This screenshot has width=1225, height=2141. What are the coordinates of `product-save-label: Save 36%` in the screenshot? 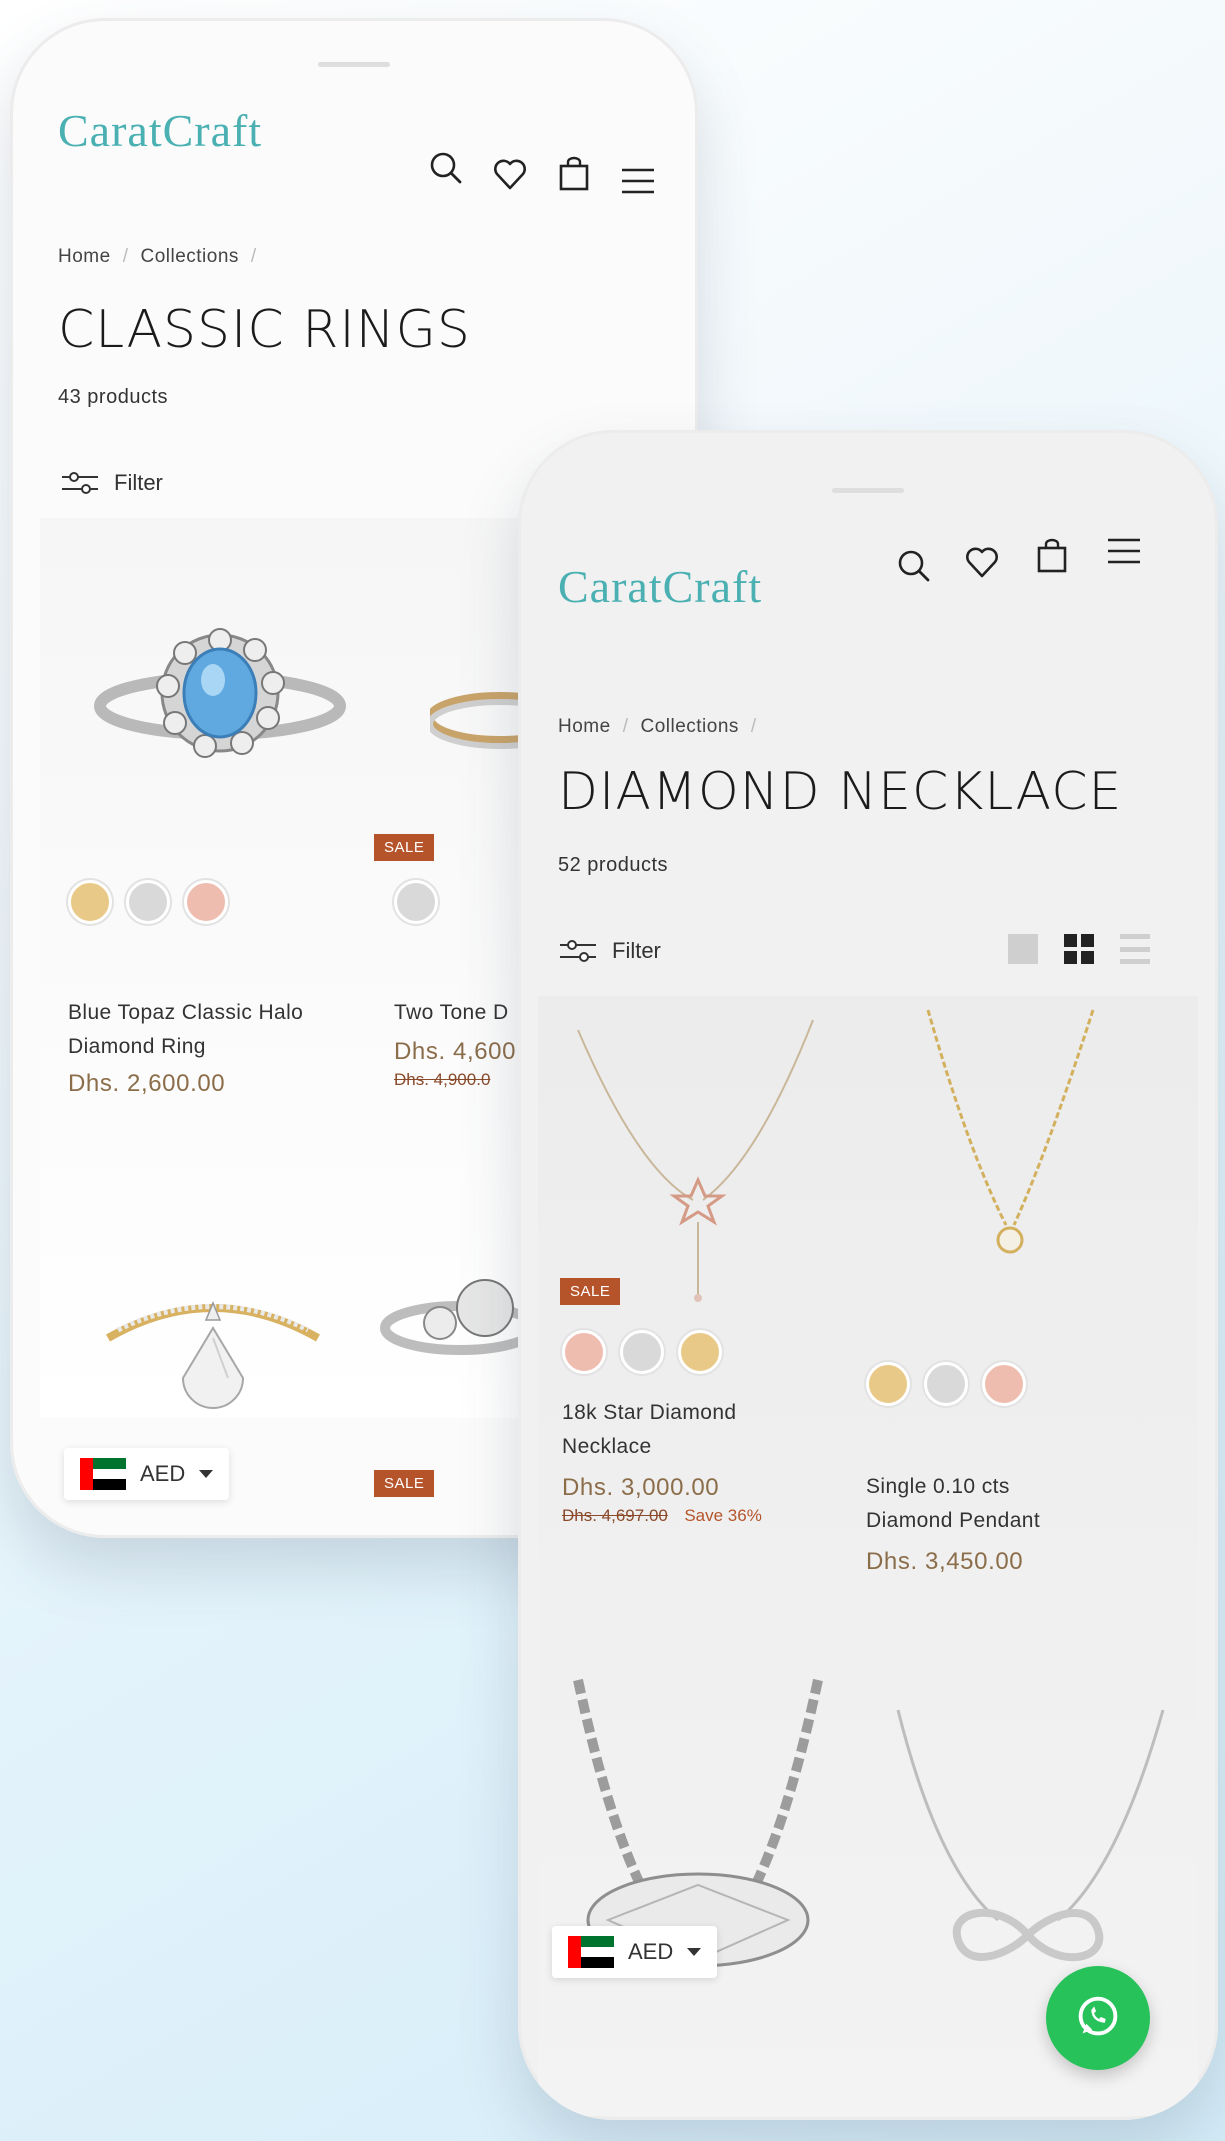 It's located at (723, 1515).